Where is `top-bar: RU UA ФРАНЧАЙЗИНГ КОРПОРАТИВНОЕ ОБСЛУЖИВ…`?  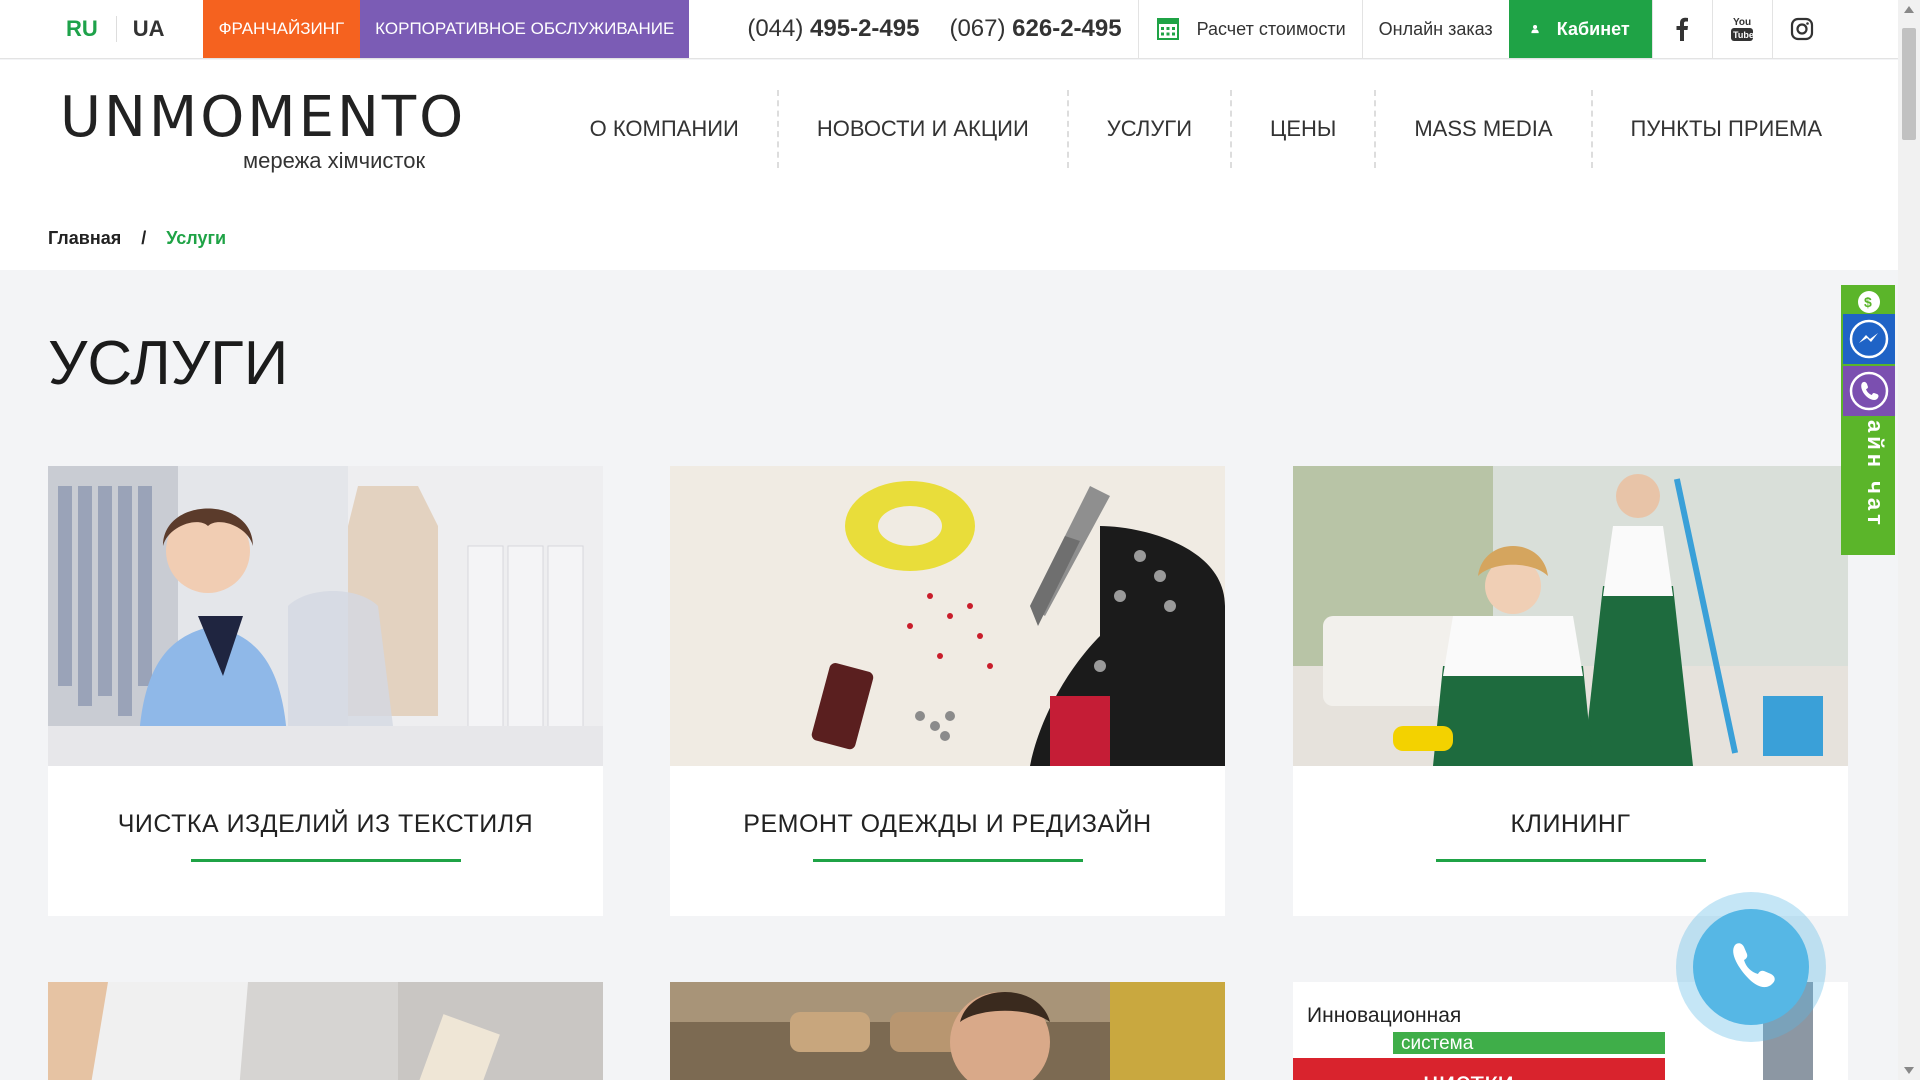 top-bar: RU UA ФРАНЧАЙЗИНГ КОРПОРАТИВНОЕ ОБСЛУЖИВ… is located at coordinates (949, 29).